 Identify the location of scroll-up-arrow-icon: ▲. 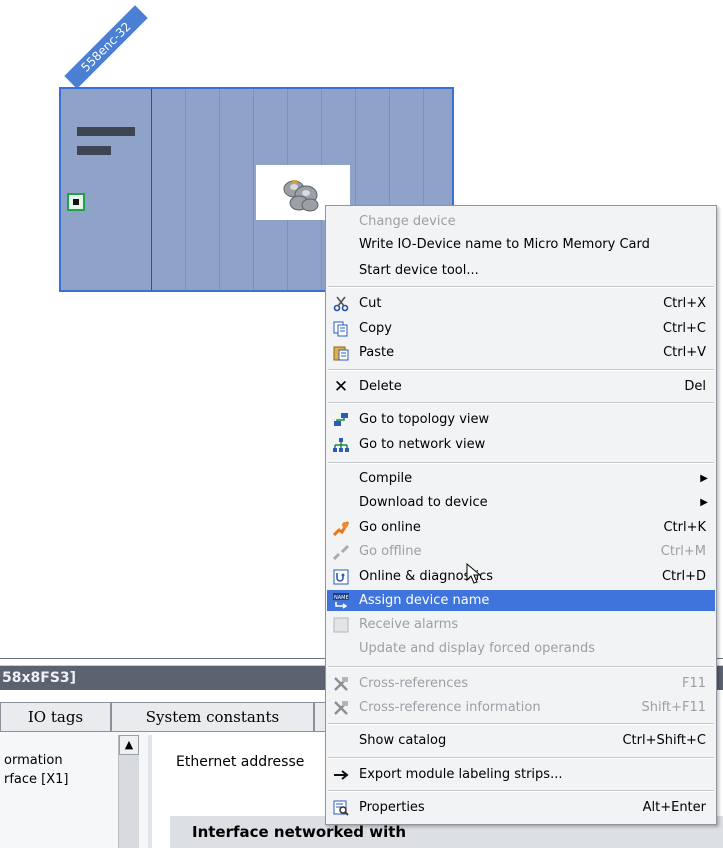
(129, 745).